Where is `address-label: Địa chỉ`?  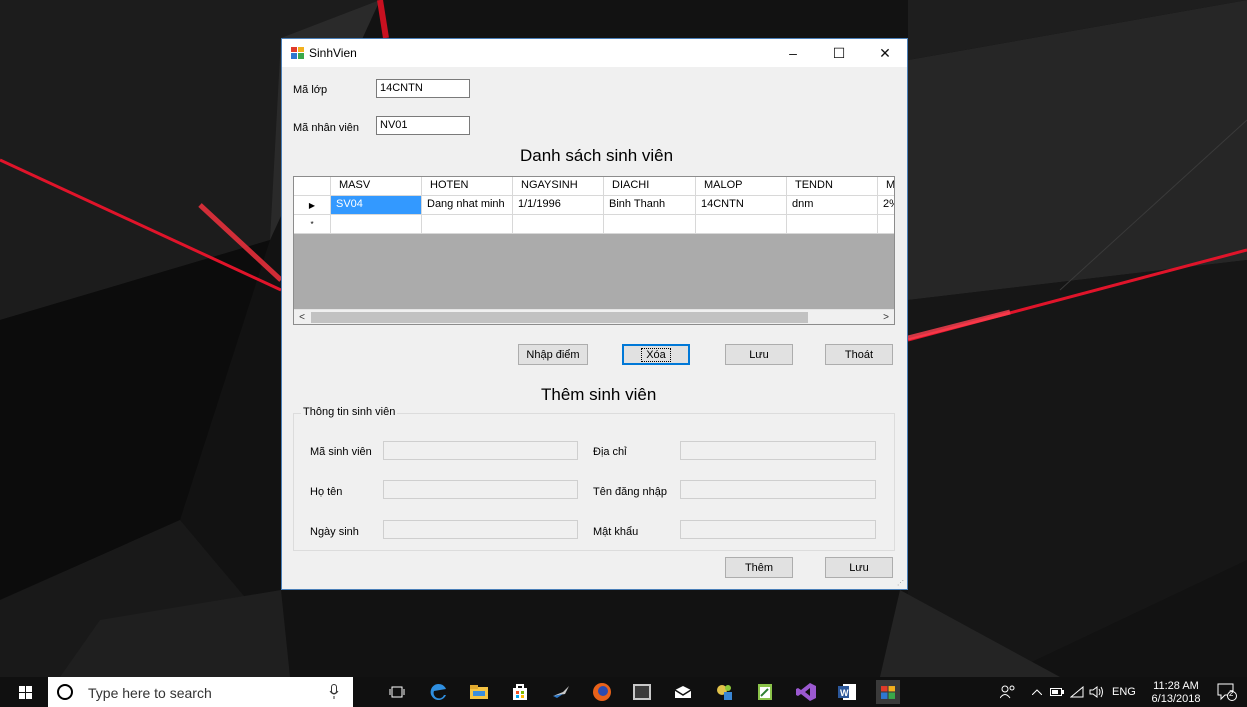
address-label: Địa chỉ is located at coordinates (610, 452).